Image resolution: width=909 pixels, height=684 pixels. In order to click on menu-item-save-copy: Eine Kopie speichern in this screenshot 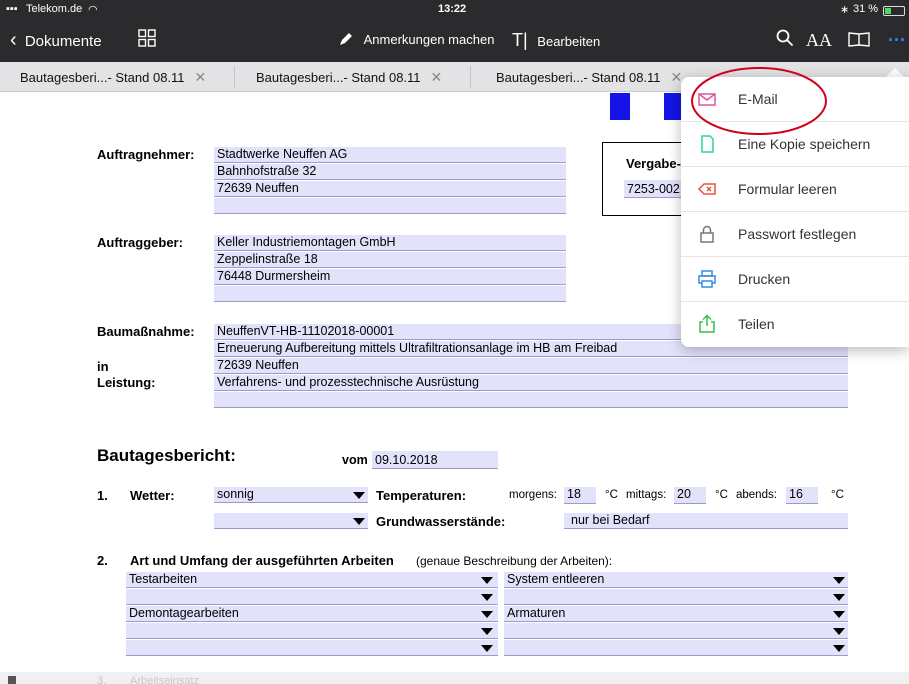, I will do `click(795, 144)`.